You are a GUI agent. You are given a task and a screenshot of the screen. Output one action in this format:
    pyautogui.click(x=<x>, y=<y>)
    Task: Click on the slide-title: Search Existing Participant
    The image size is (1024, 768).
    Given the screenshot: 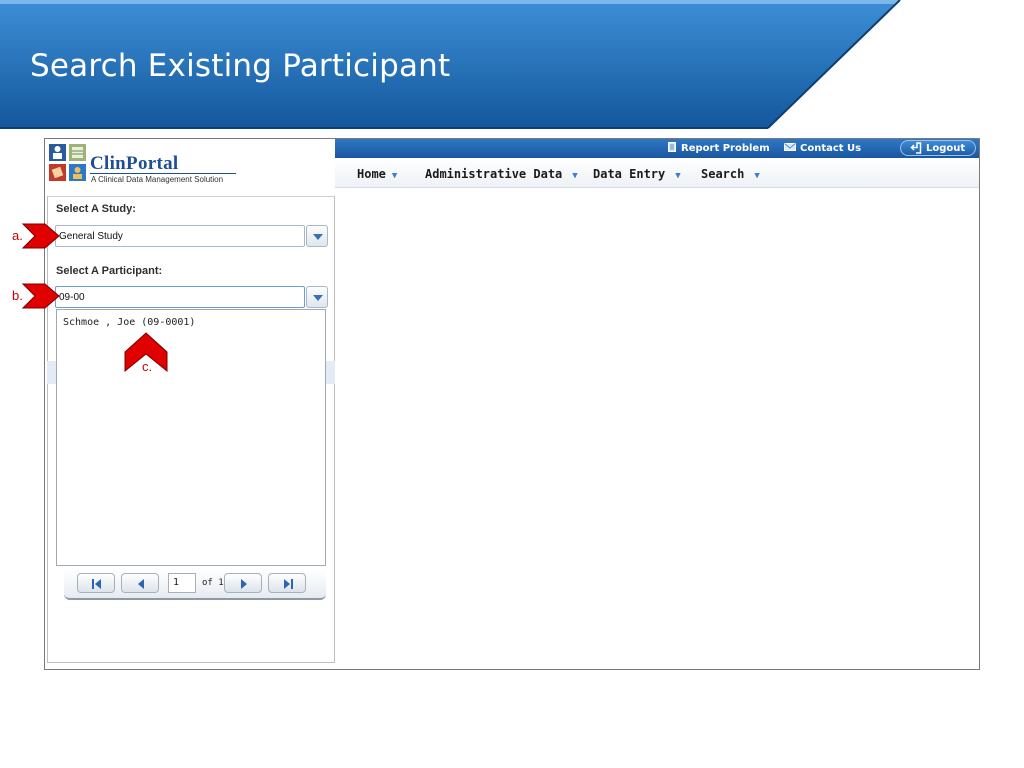 What is the action you would take?
    pyautogui.click(x=240, y=66)
    